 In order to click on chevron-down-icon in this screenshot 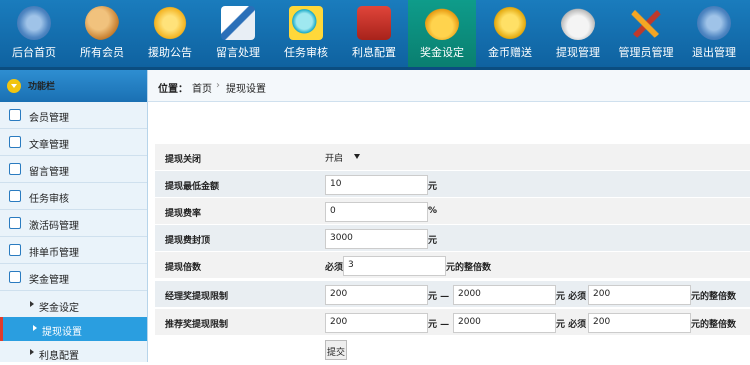, I will do `click(14, 86)`.